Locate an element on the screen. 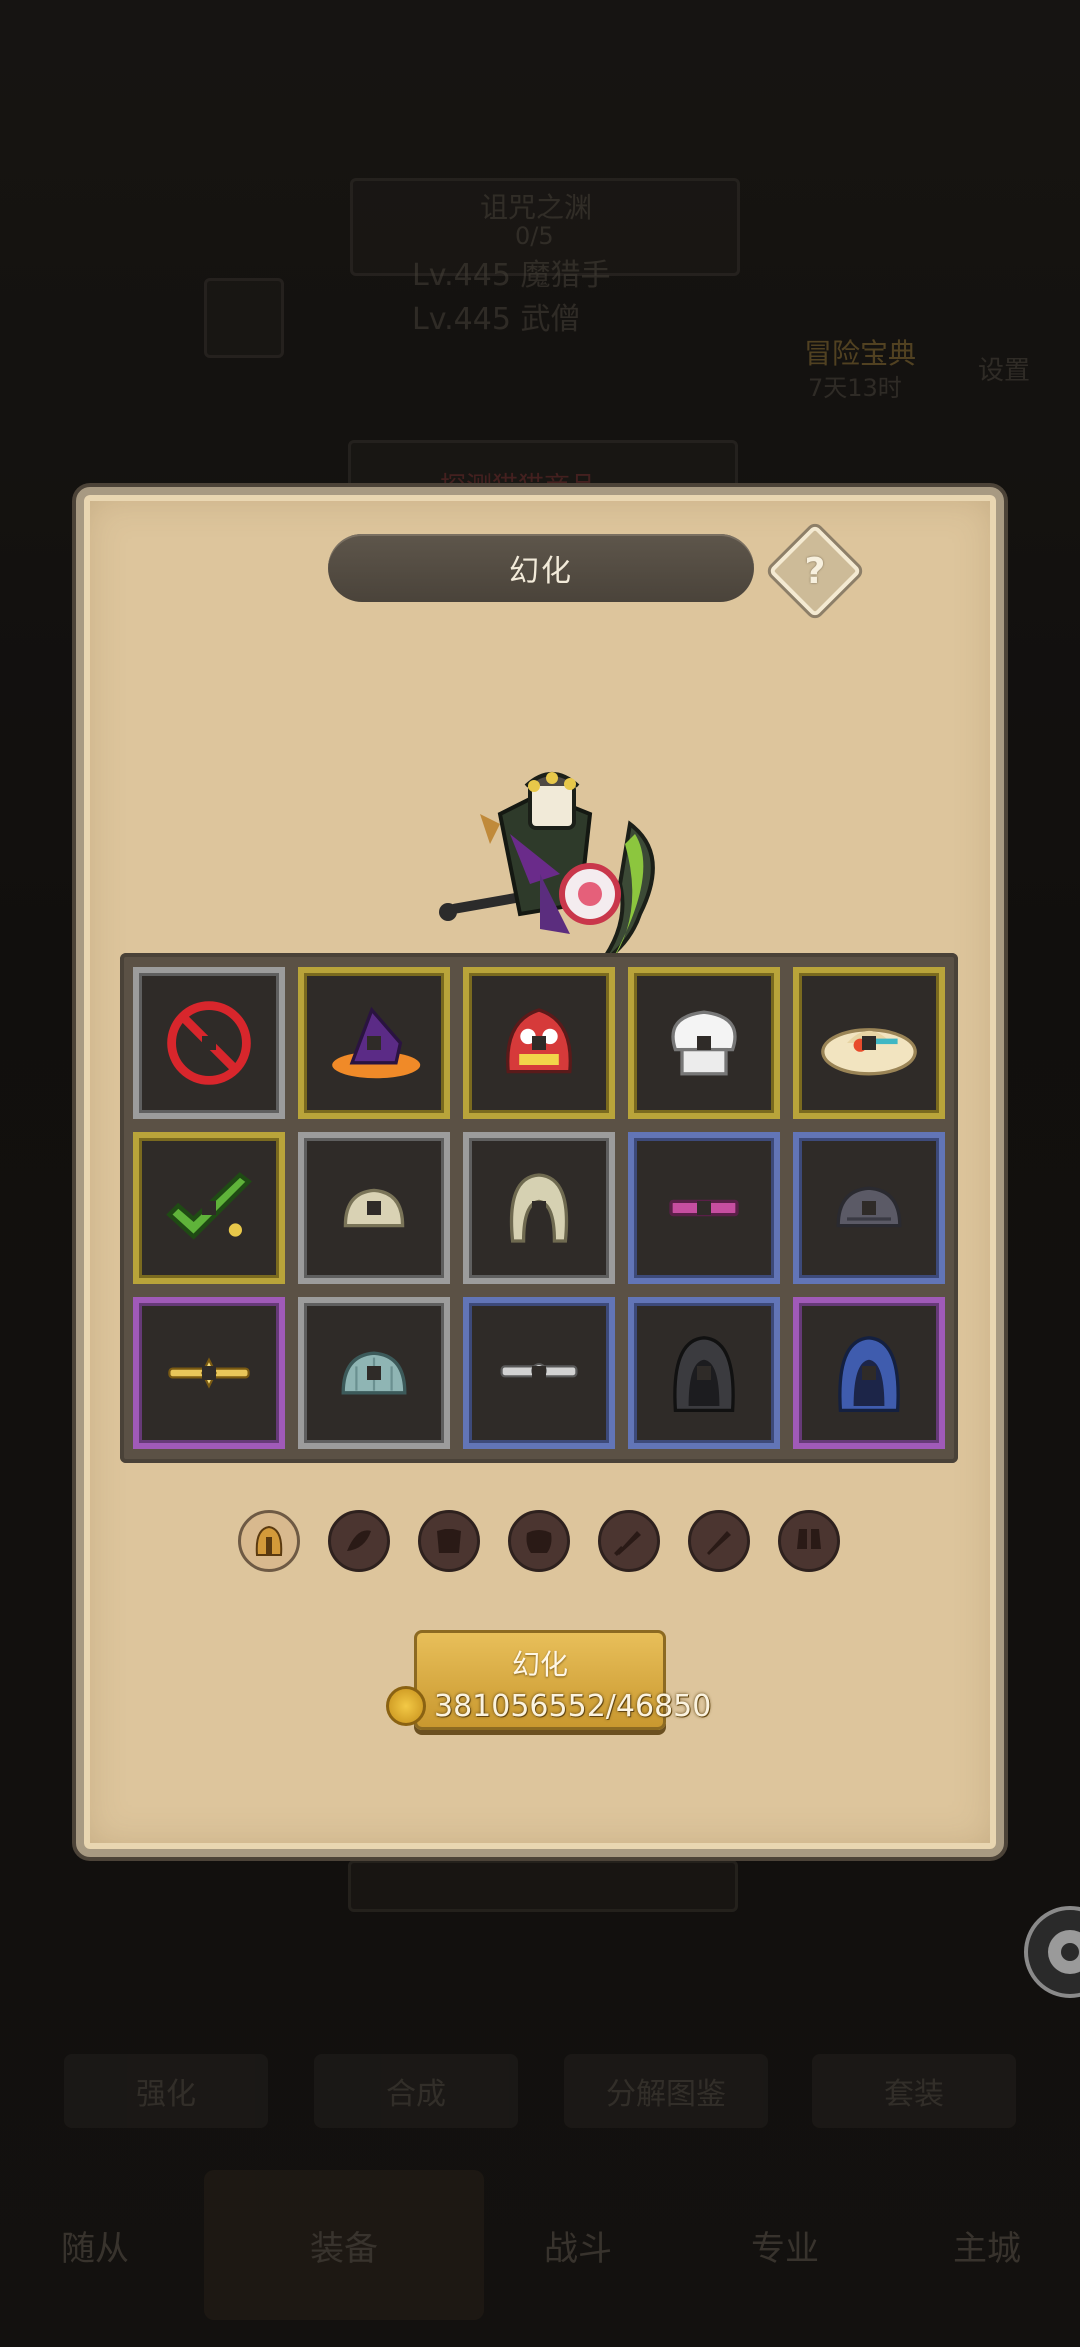 The image size is (1080, 2347). grid-slot-hood is located at coordinates (539, 1208).